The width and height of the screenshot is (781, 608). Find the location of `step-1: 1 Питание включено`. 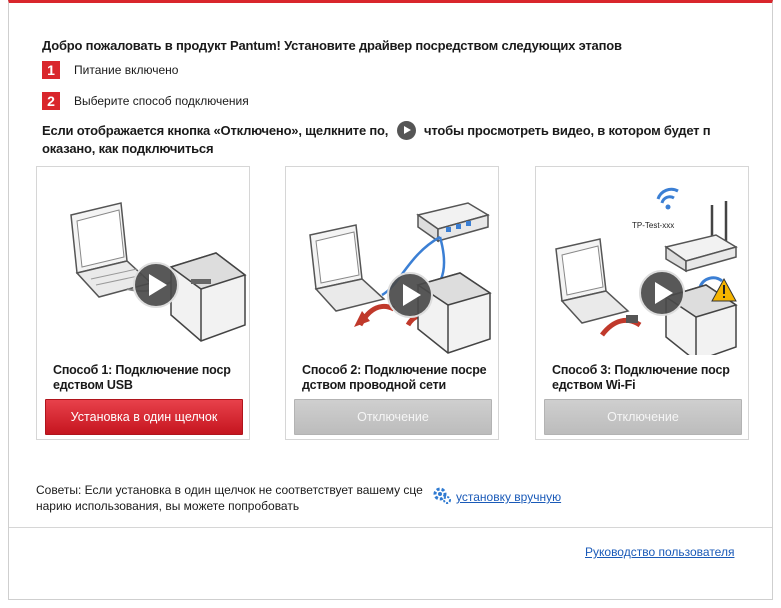

step-1: 1 Питание включено is located at coordinates (110, 70).